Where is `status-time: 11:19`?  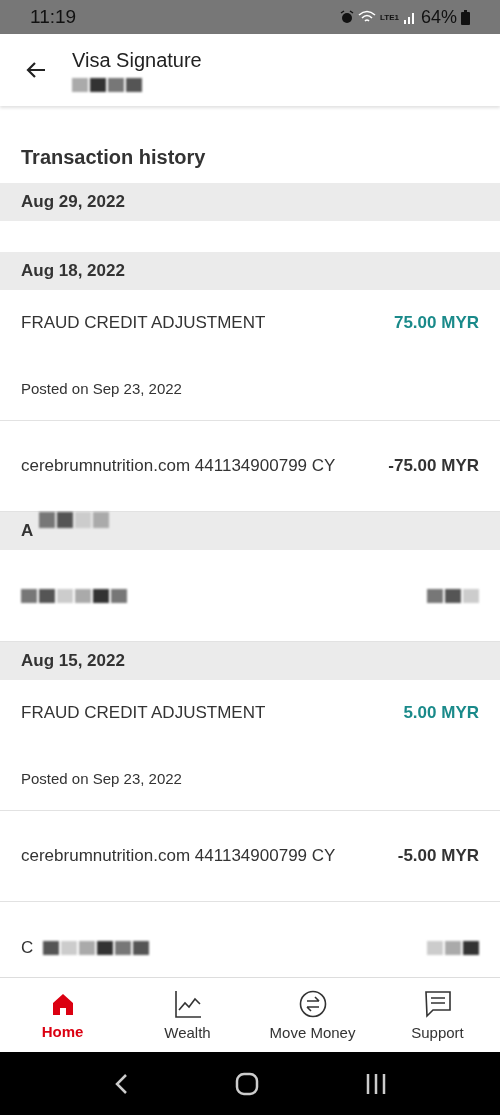
status-time: 11:19 is located at coordinates (53, 17).